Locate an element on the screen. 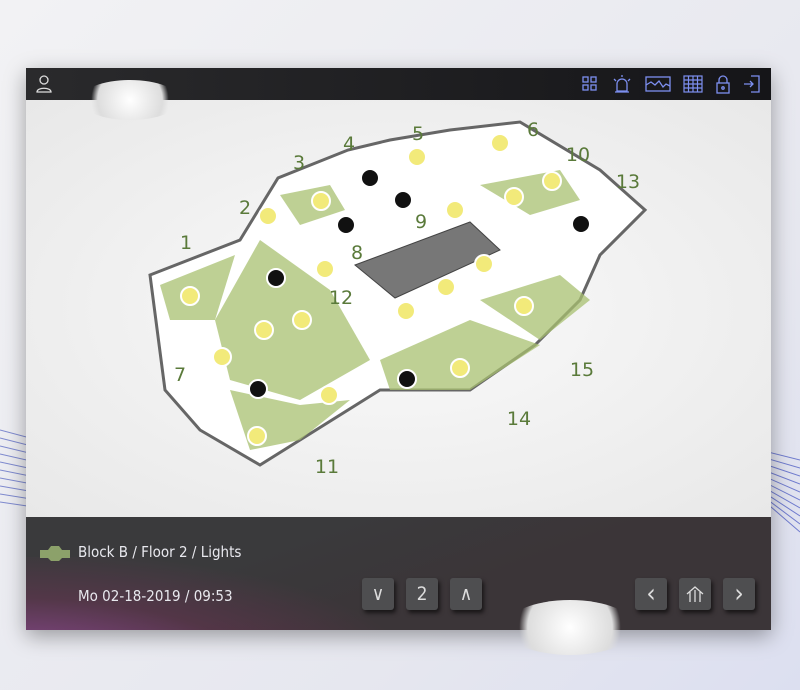 This screenshot has width=800, height=690. room-label-15: 15 is located at coordinates (582, 370).